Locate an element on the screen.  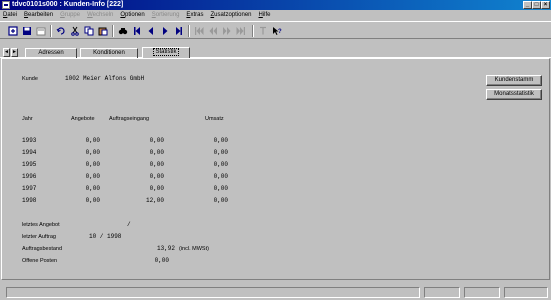
jahr-cell: 1995 is located at coordinates (29, 164).